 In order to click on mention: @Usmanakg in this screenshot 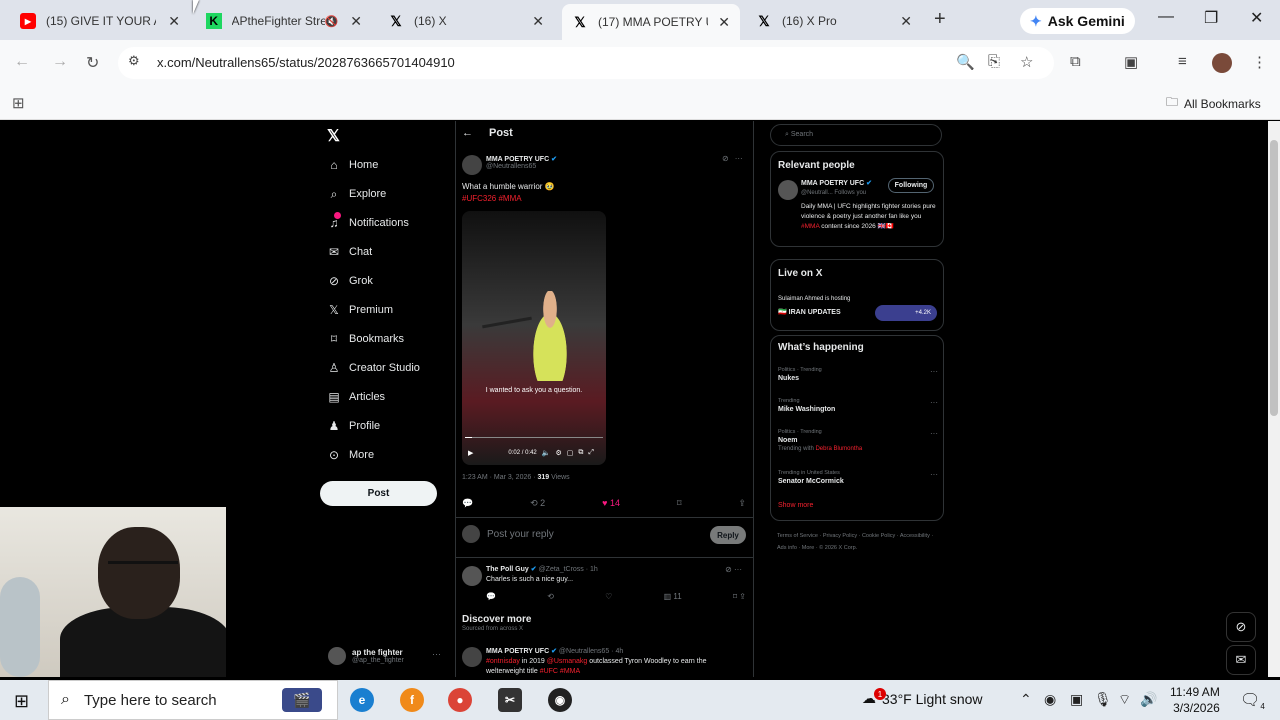, I will do `click(567, 661)`.